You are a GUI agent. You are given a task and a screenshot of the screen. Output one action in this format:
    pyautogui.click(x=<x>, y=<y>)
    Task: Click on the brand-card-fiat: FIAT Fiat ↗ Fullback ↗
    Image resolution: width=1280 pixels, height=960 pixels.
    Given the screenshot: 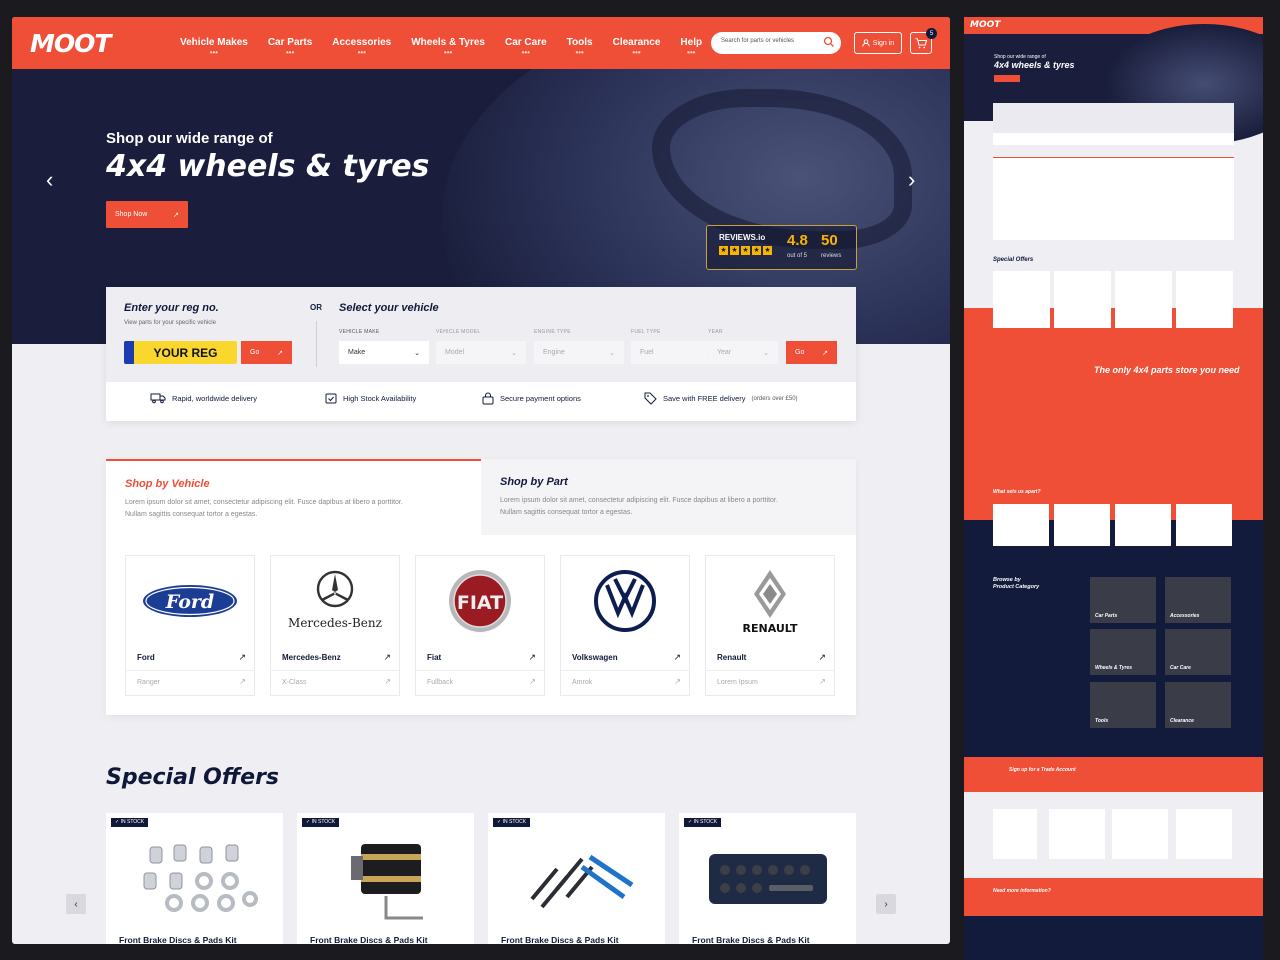 What is the action you would take?
    pyautogui.click(x=480, y=625)
    